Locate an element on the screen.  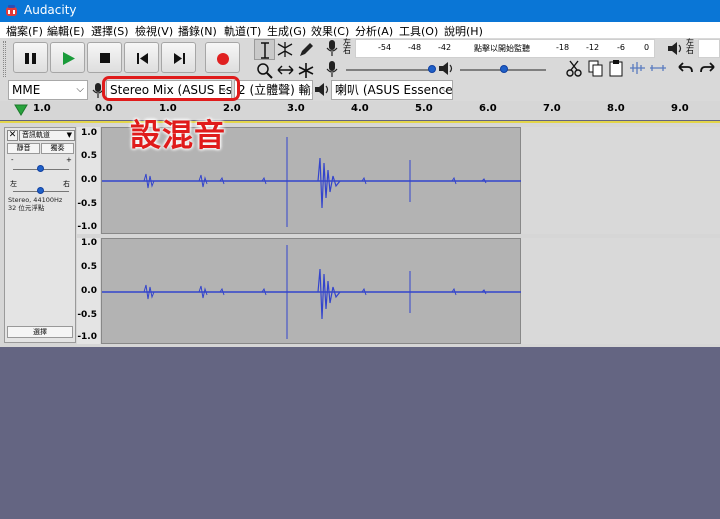
menu-analyze: 分析(A) is located at coordinates (374, 31).